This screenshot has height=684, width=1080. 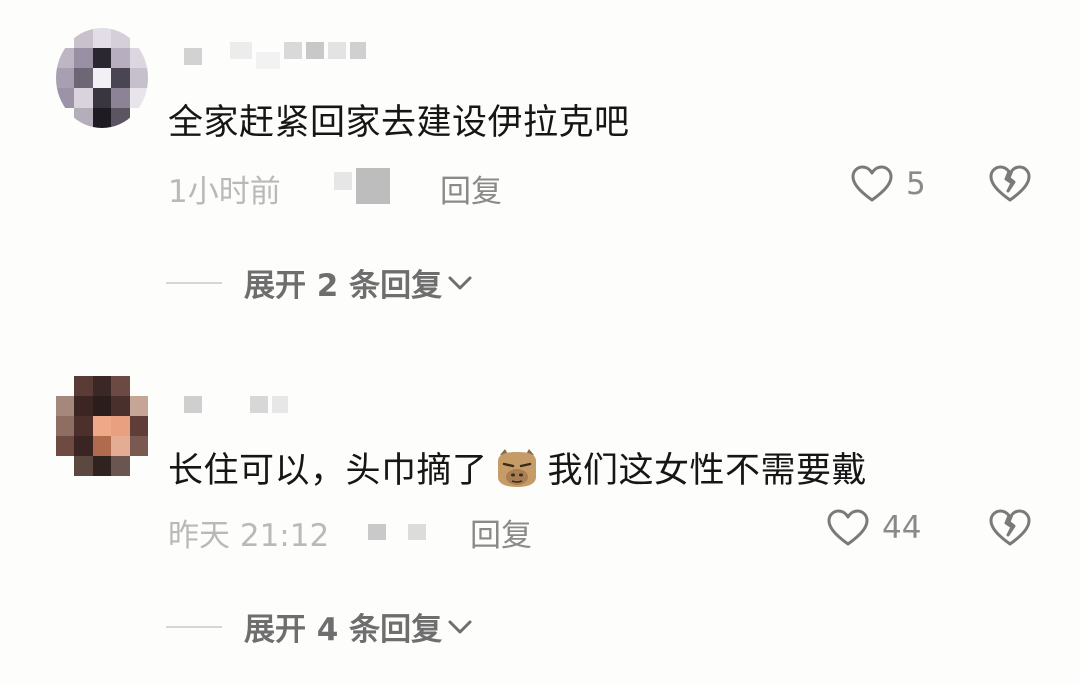 What do you see at coordinates (902, 528) in the screenshot?
I see `like-count: 44` at bounding box center [902, 528].